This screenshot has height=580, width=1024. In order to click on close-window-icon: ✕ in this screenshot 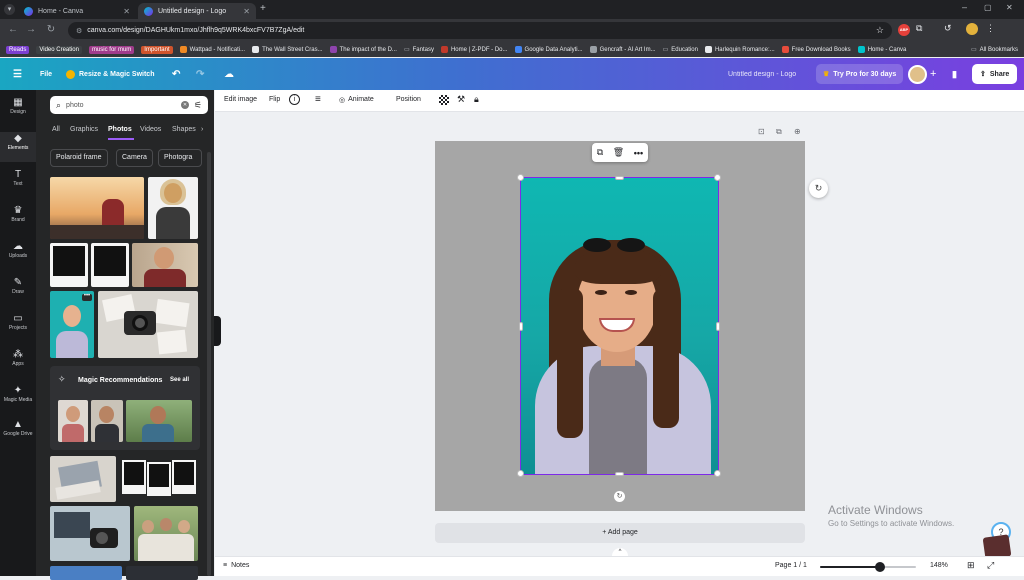, I will do `click(1009, 7)`.